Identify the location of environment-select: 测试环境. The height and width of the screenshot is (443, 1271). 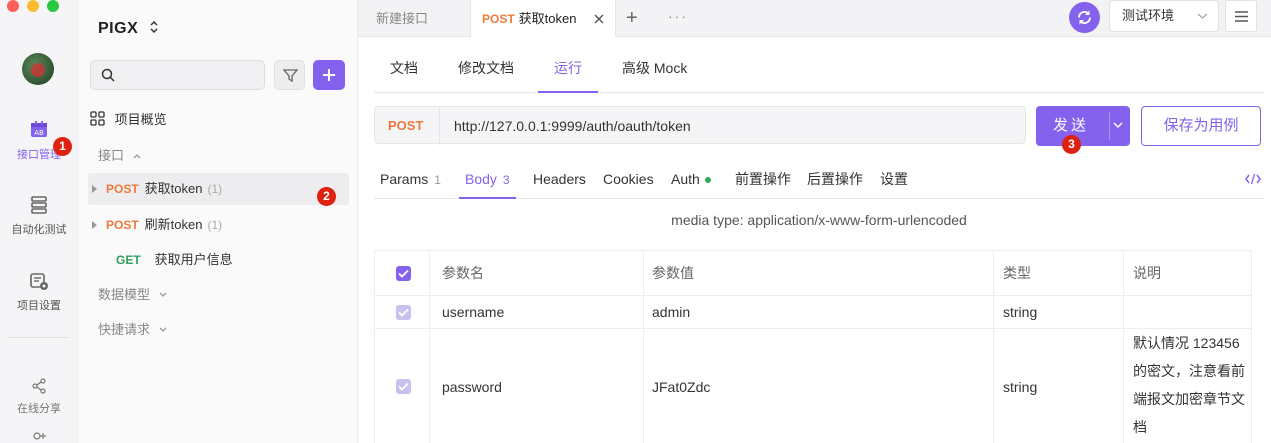
(1164, 16).